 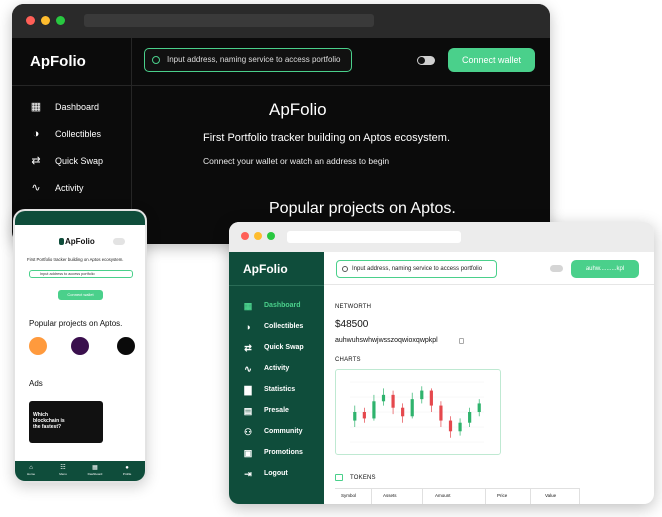 I want to click on dashboard-icon: ▦, so click(x=95, y=468).